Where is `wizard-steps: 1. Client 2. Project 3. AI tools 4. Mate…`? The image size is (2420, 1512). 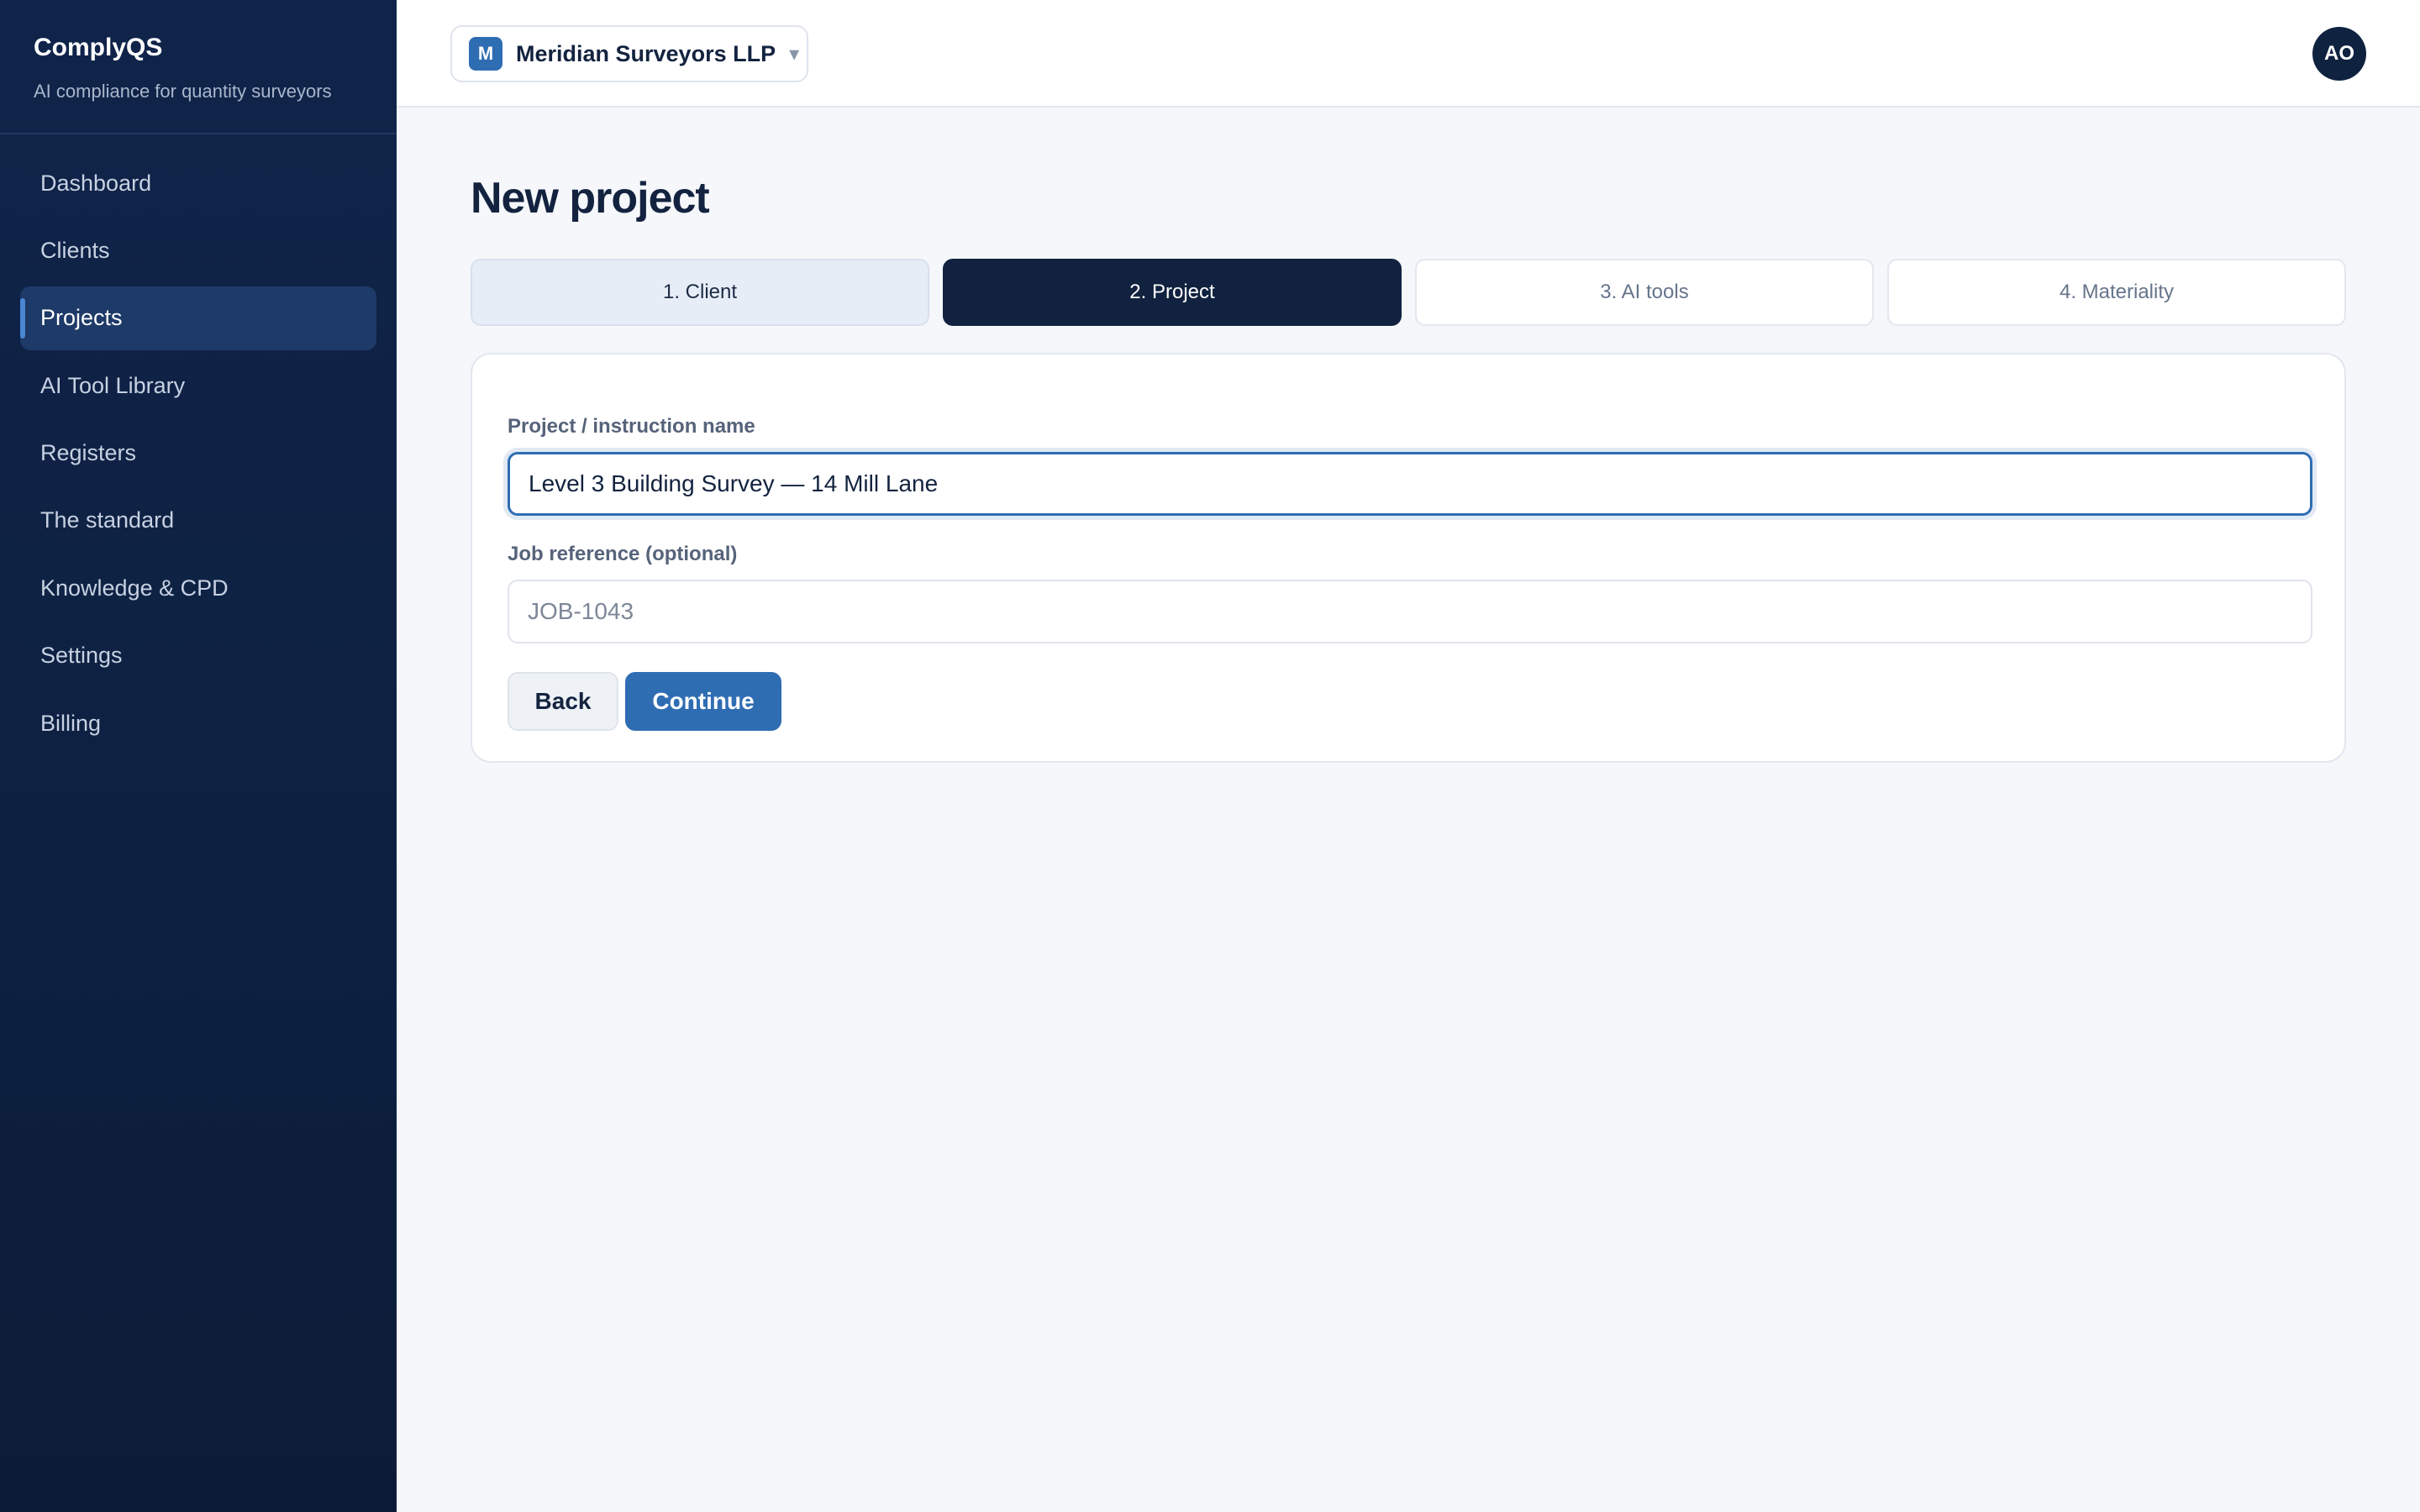
wizard-steps: 1. Client 2. Project 3. AI tools 4. Mate… is located at coordinates (1408, 292).